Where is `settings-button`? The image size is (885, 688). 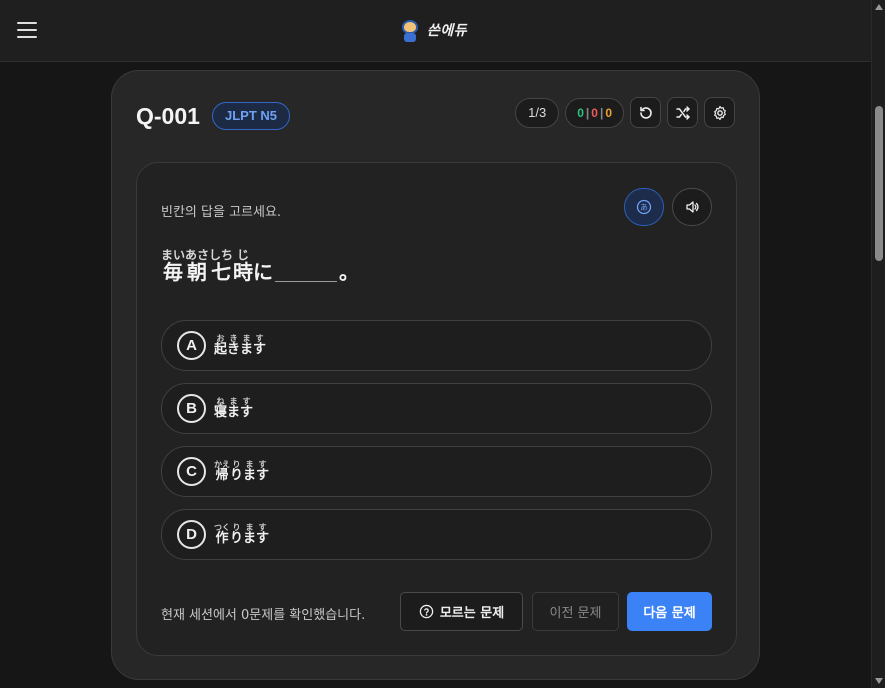 settings-button is located at coordinates (719, 112).